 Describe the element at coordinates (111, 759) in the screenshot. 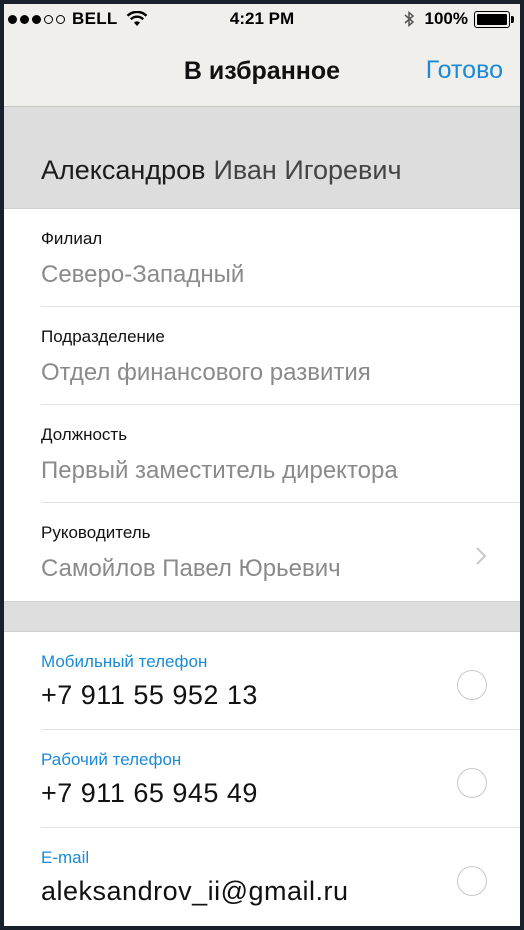

I see `contact-label: Рабочий телефон` at that location.